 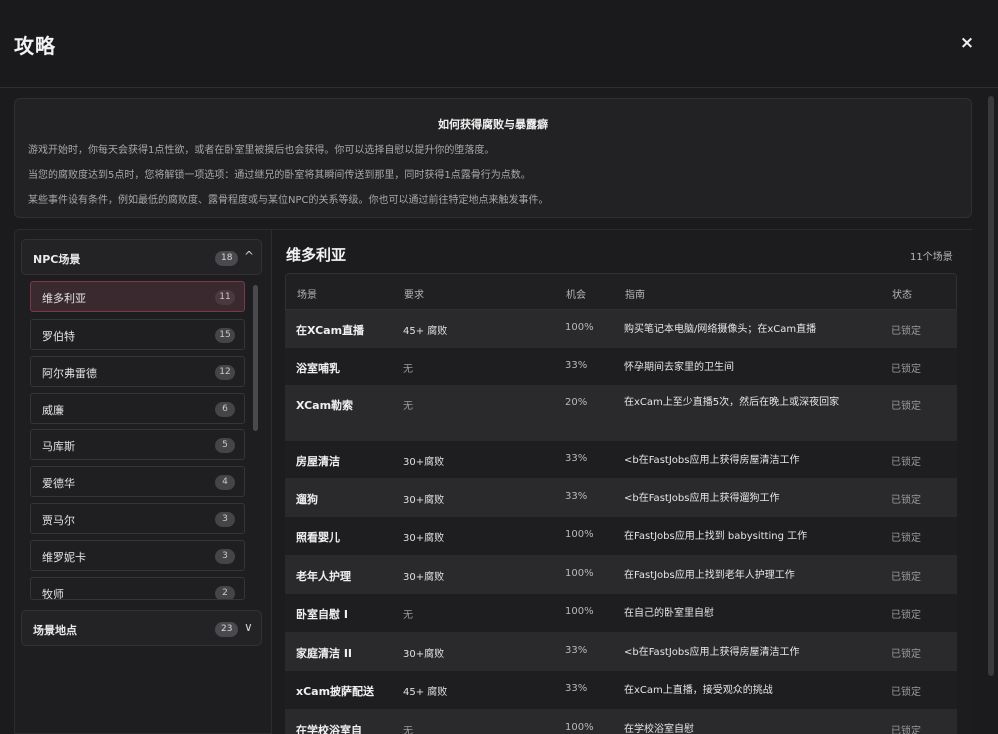 I want to click on npc-count: 5, so click(x=225, y=445).